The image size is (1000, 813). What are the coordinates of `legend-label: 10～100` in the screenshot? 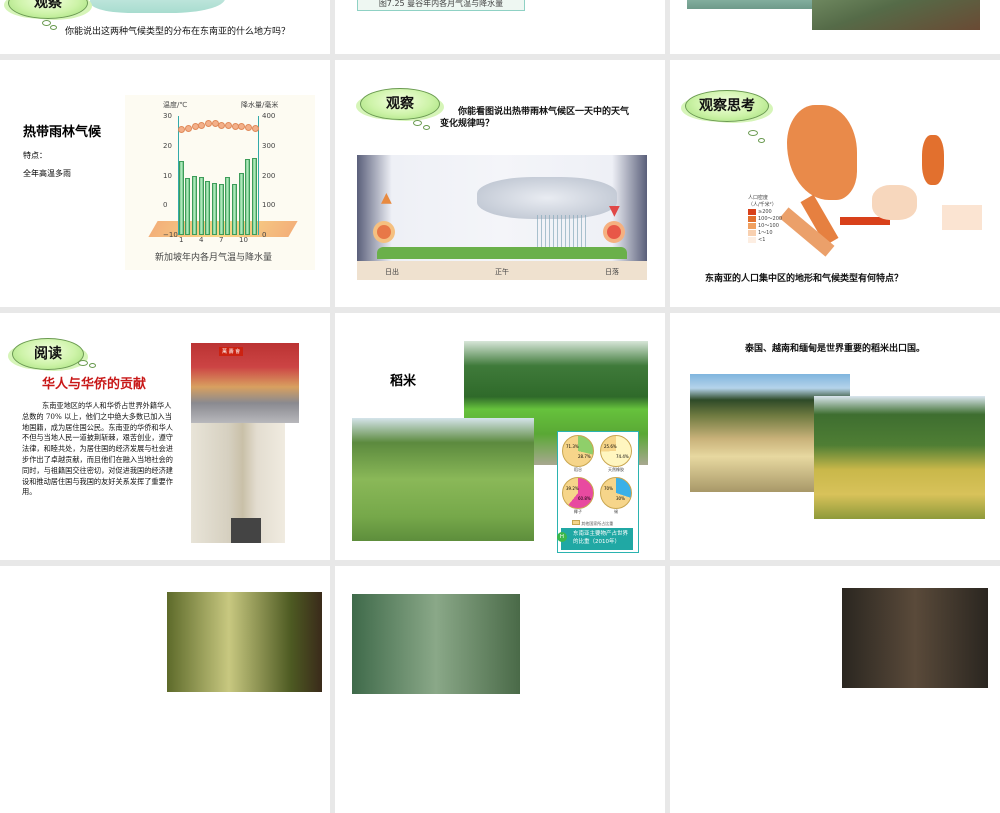 It's located at (768, 226).